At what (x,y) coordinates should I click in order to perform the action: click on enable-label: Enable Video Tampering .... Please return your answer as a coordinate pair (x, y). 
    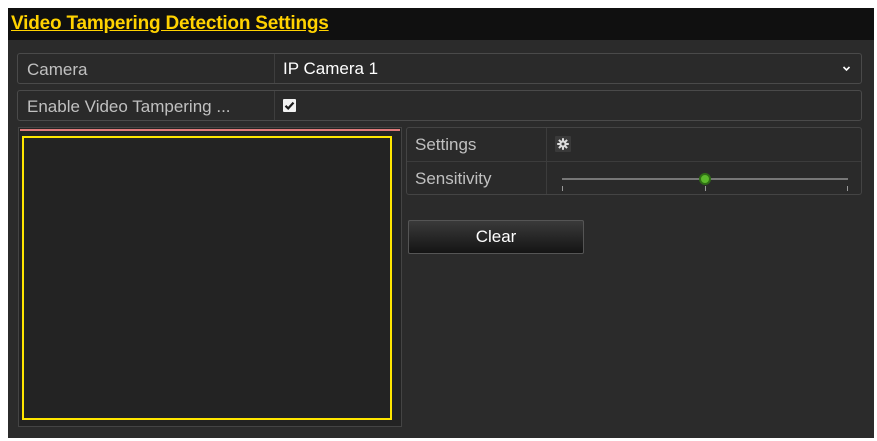
    Looking at the image, I should click on (146, 105).